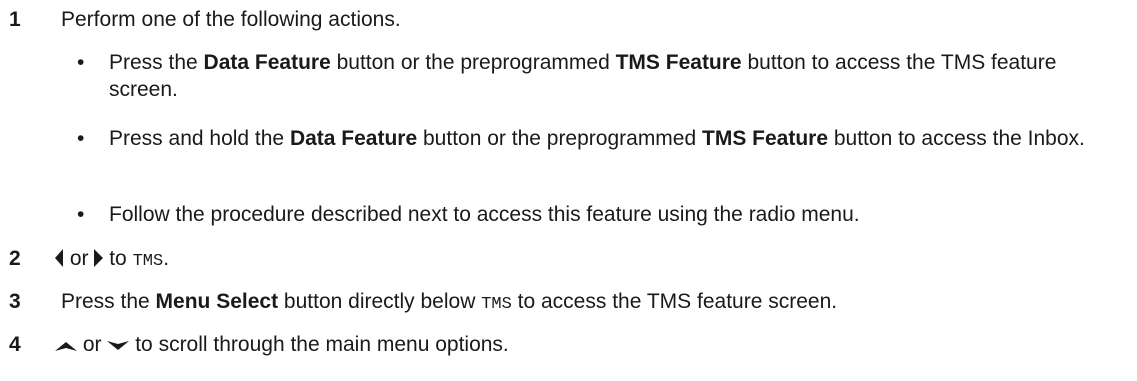 Image resolution: width=1137 pixels, height=381 pixels. I want to click on up-arrow-icon, so click(66, 346).